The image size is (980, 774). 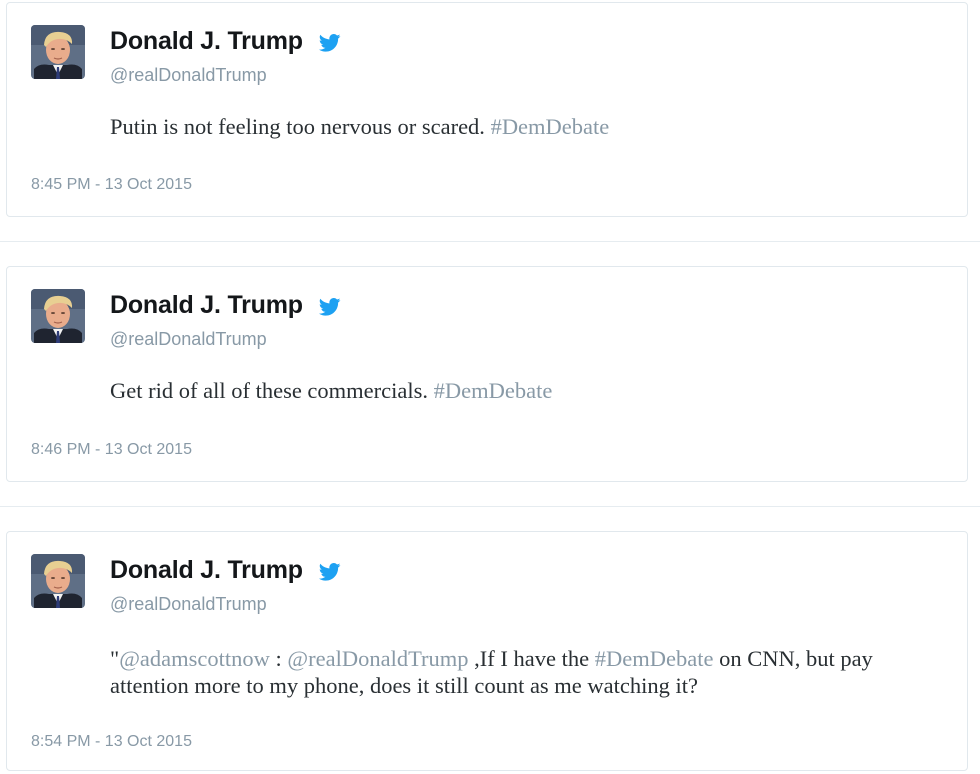 I want to click on quote-mark: ", so click(x=115, y=658).